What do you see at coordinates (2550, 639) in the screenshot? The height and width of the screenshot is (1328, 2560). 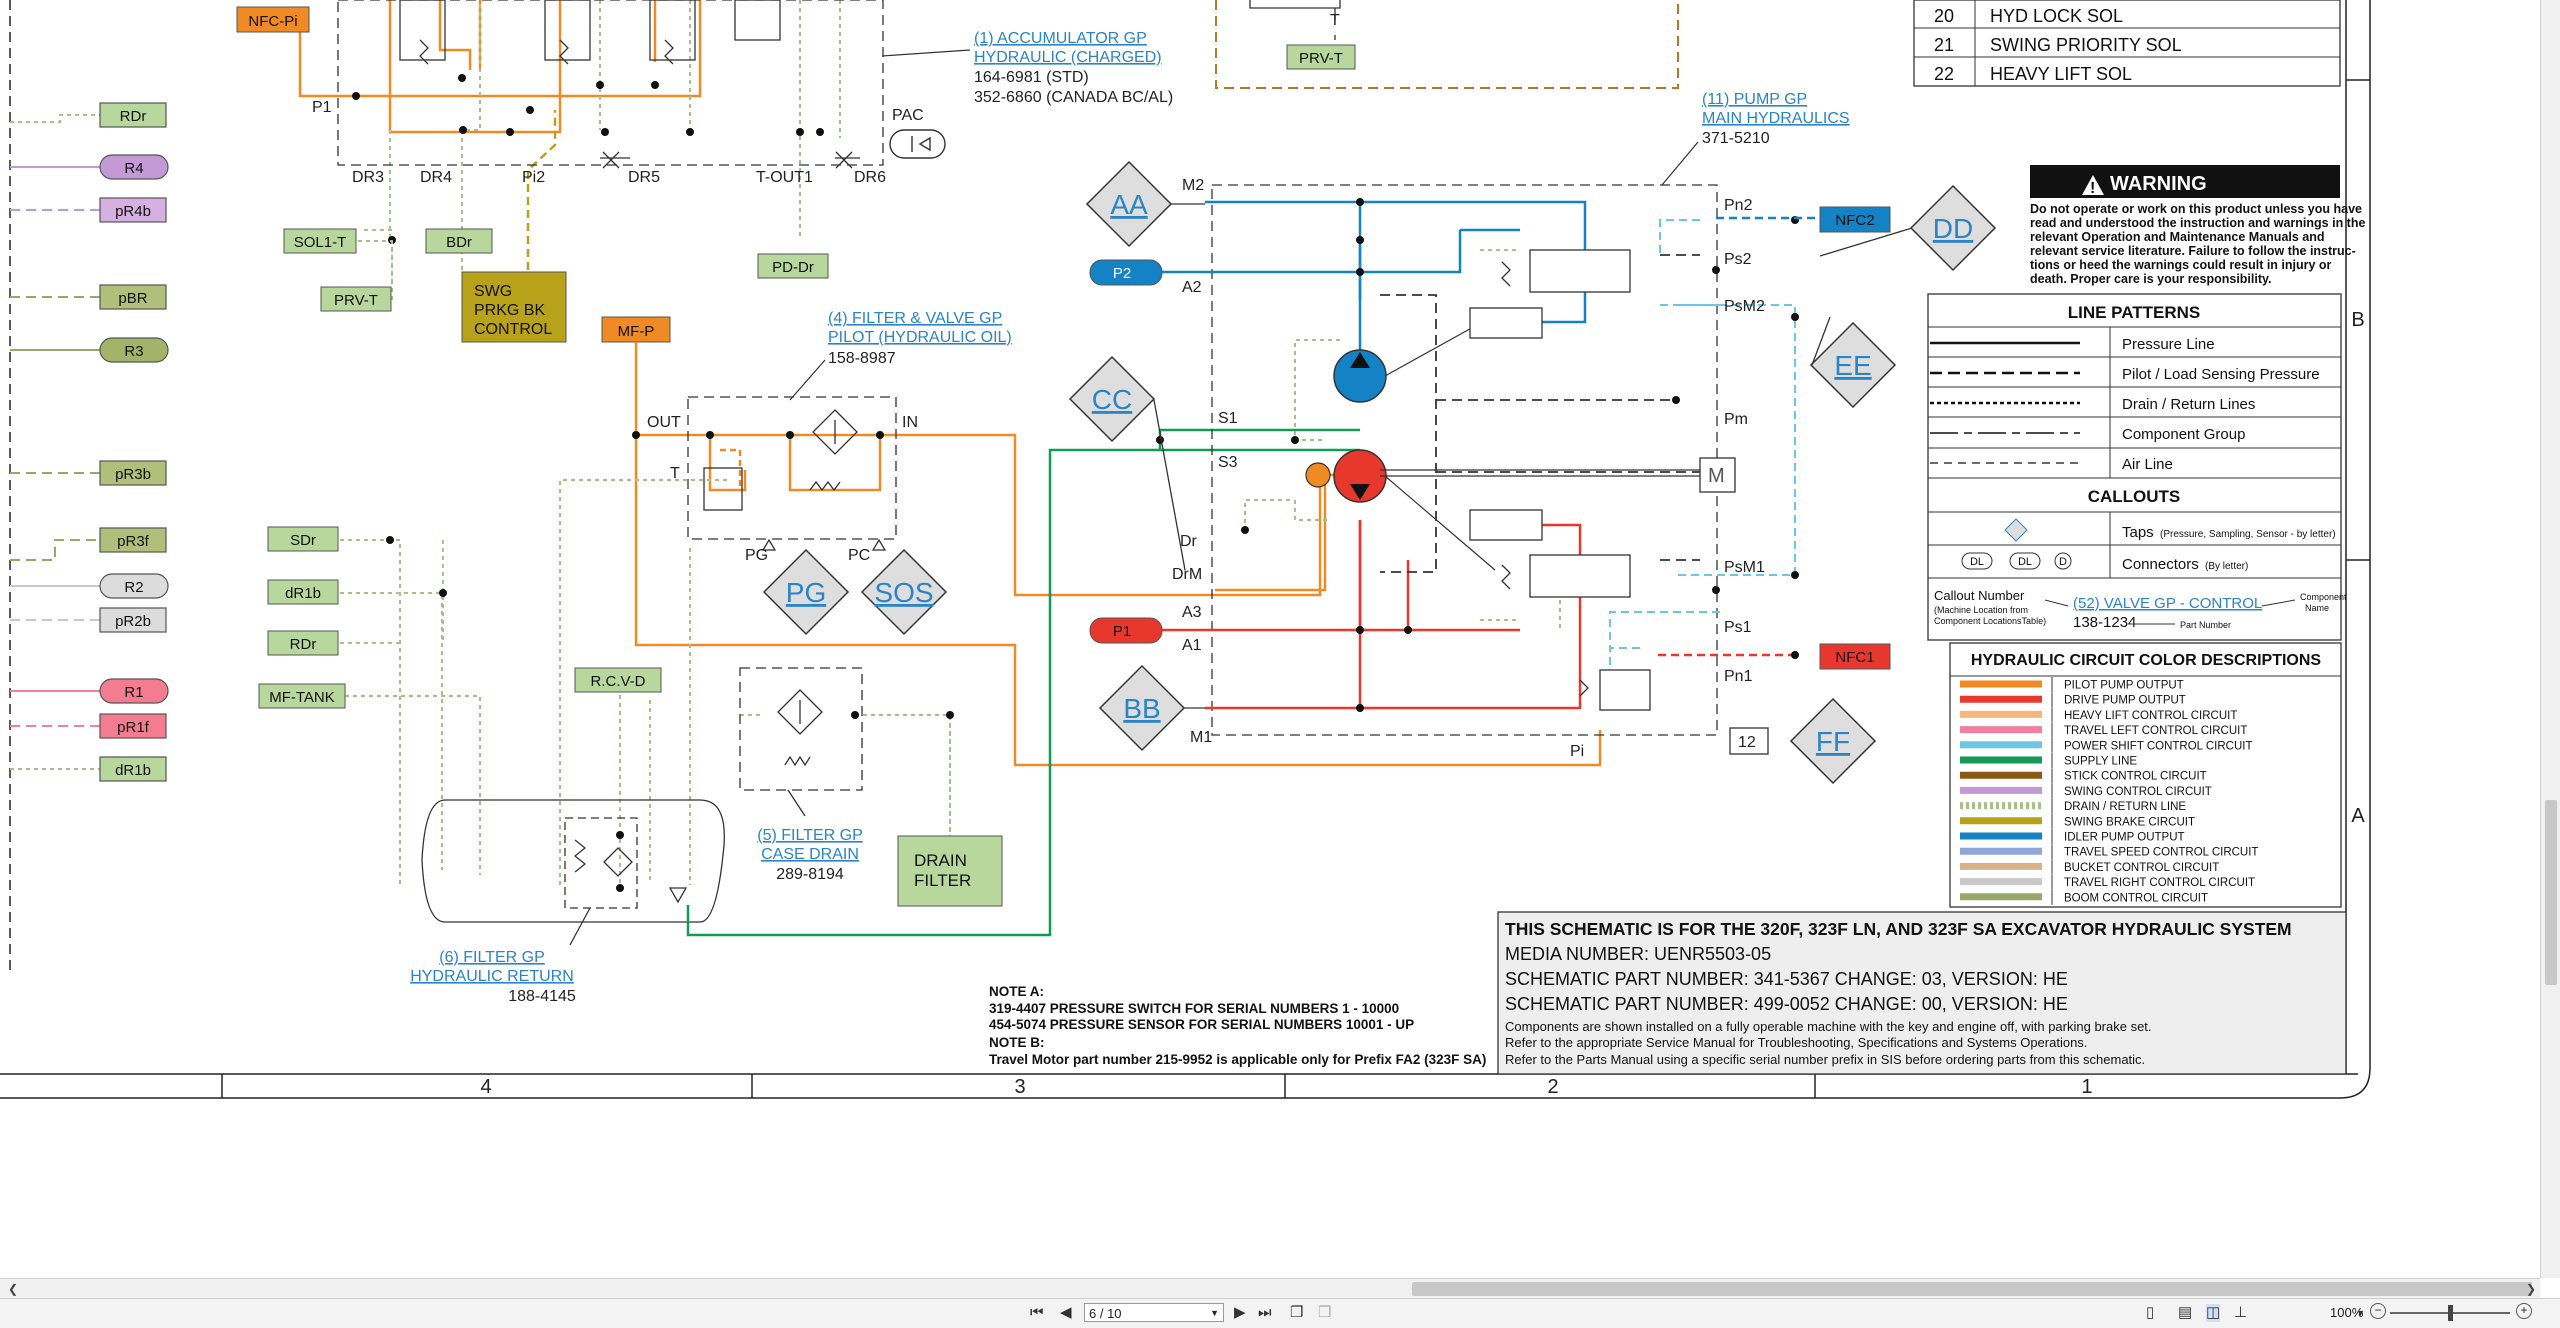 I see `vertical-scrollbar` at bounding box center [2550, 639].